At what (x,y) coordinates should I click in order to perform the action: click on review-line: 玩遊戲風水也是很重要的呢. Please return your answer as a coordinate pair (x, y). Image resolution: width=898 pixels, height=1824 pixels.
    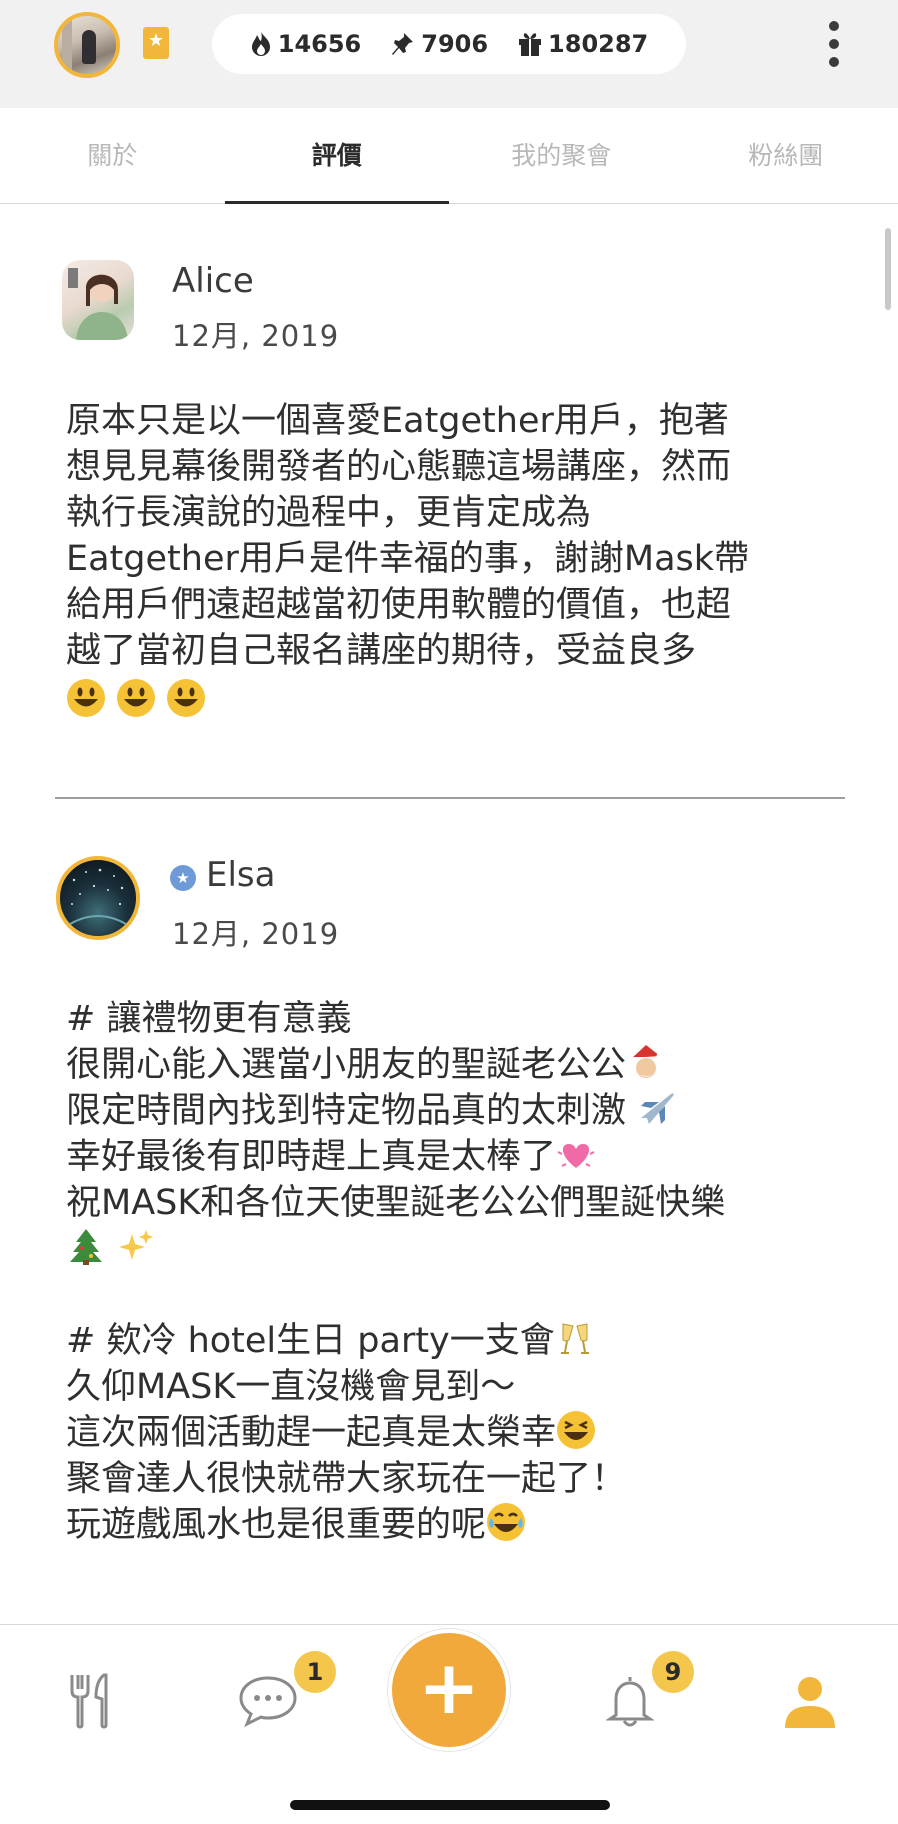
    Looking at the image, I should click on (454, 1525).